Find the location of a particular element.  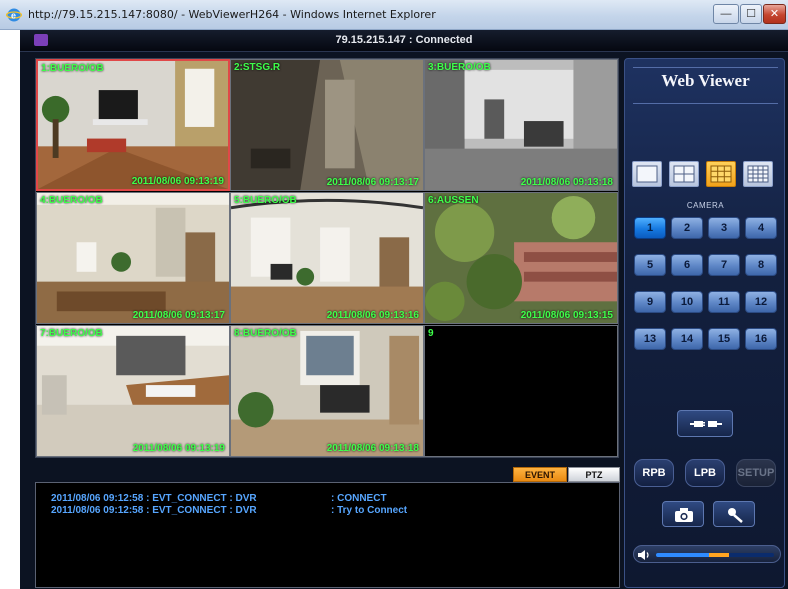

camera-label: 8:BUERO/OB is located at coordinates (265, 333).